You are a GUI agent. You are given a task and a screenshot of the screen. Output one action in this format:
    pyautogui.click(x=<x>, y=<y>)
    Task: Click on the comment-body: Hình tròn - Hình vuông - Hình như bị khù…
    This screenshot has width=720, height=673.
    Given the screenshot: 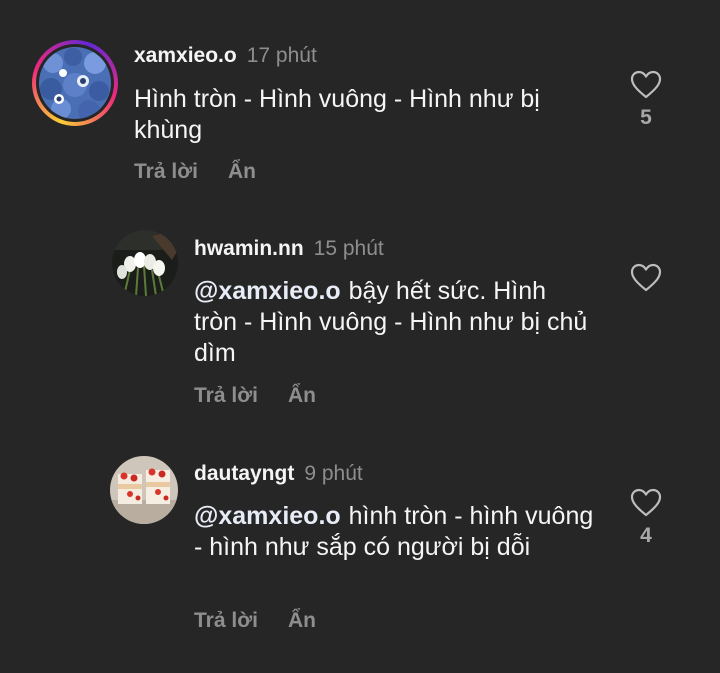 What is the action you would take?
    pyautogui.click(x=337, y=114)
    